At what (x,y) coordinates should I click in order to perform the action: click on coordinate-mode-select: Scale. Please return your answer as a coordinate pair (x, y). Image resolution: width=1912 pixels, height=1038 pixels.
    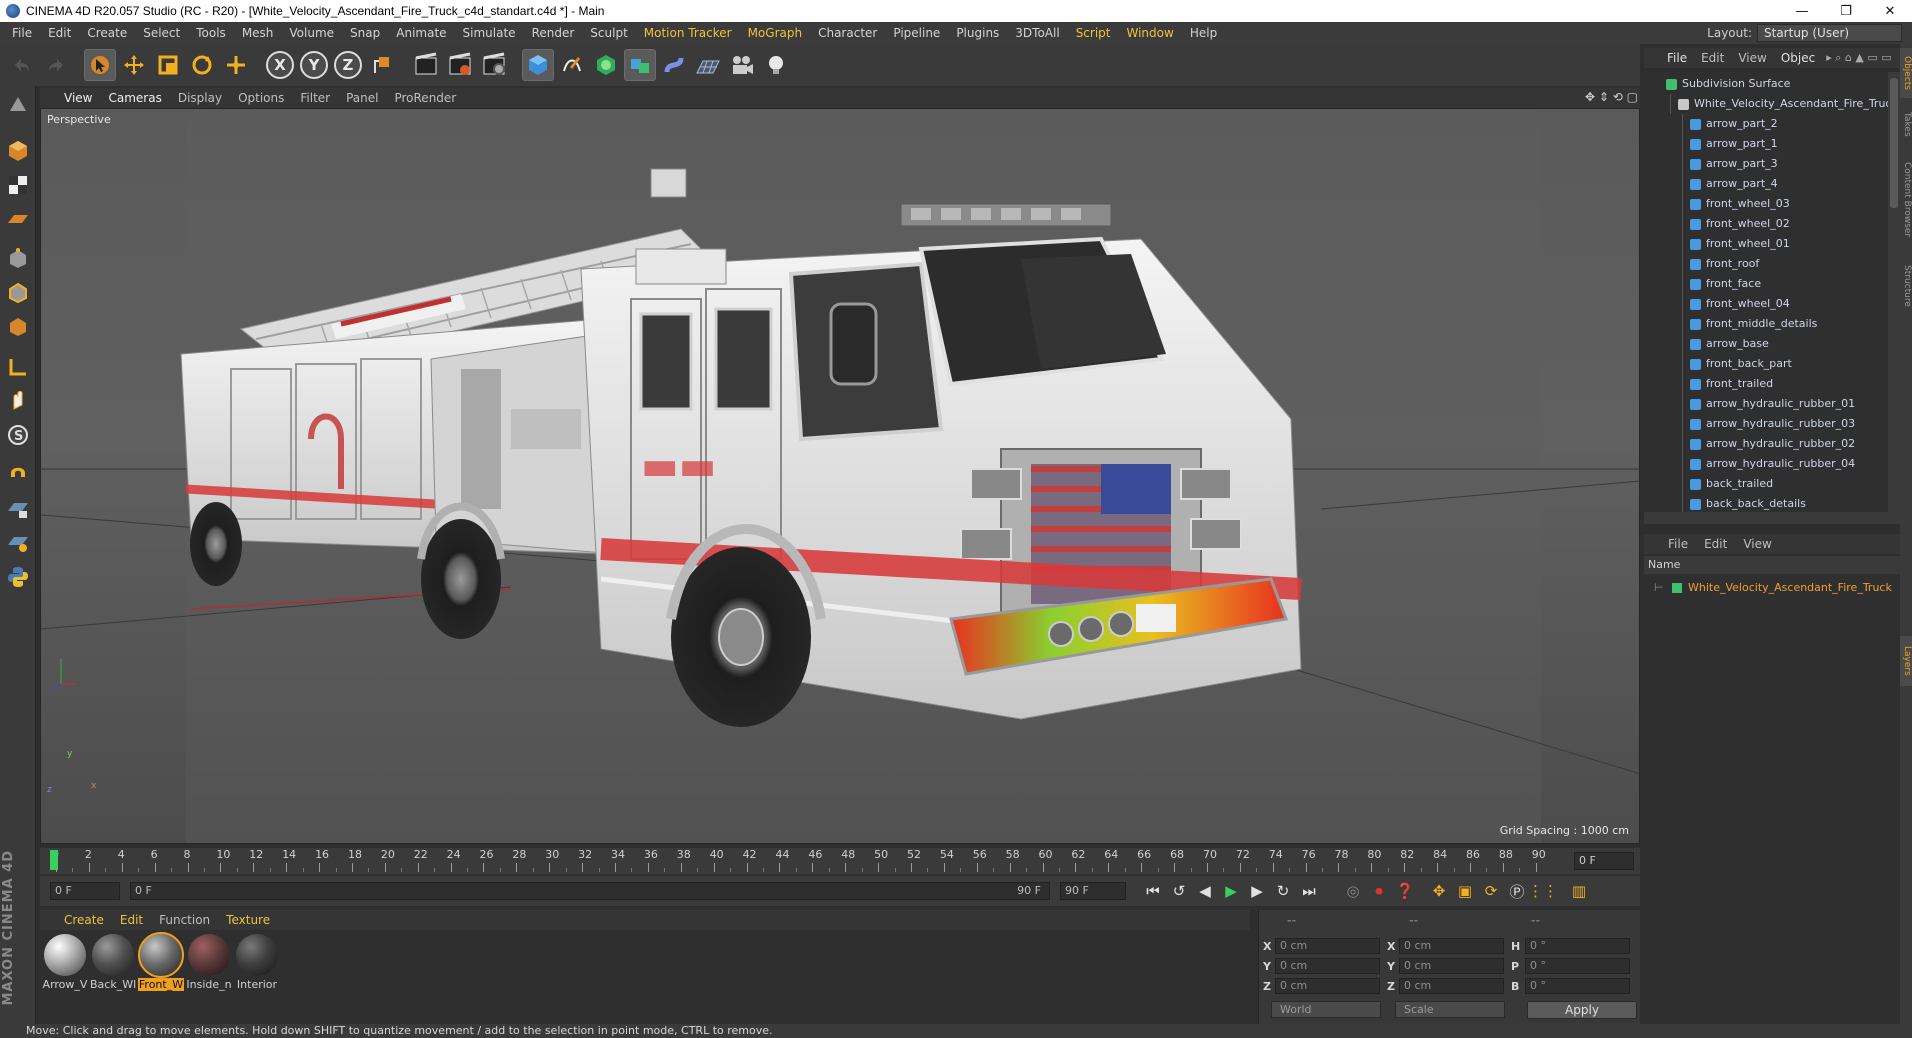
    Looking at the image, I should click on (1450, 1009).